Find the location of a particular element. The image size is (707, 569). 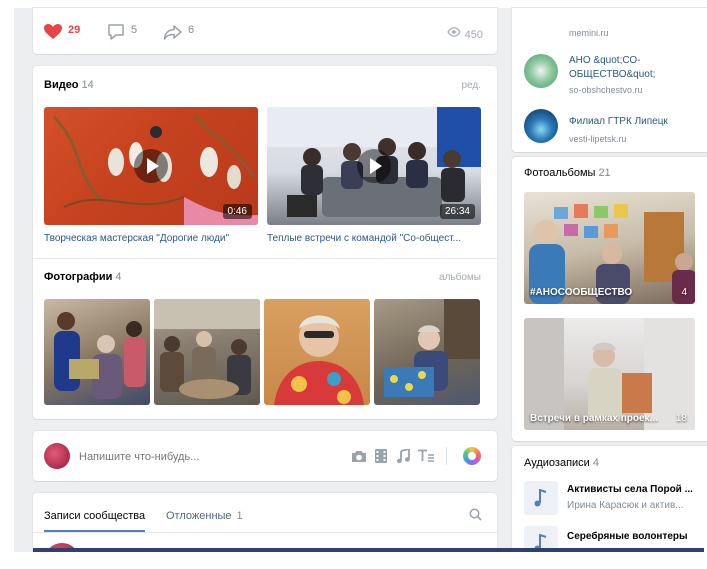

video-thumbnail-2: 26:34 is located at coordinates (374, 166).